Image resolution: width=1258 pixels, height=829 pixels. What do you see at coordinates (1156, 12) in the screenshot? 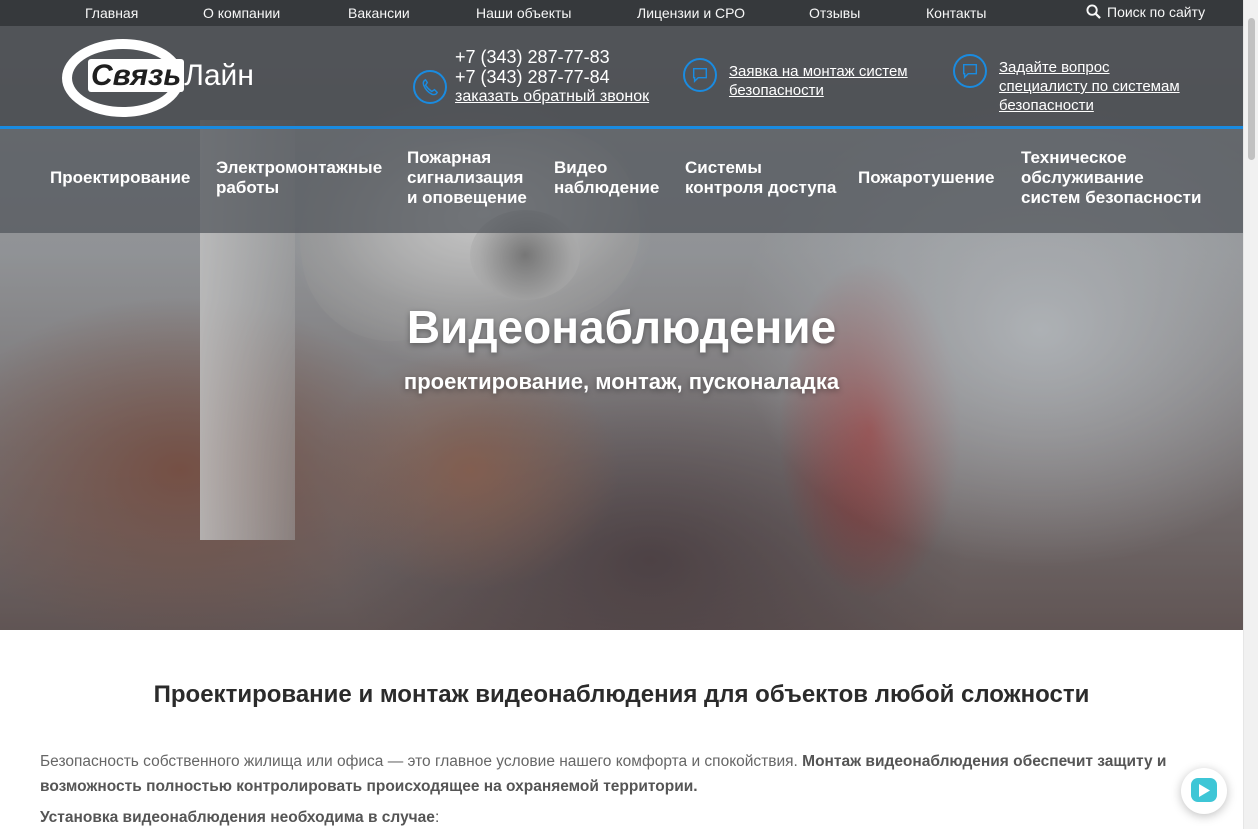
I see `search-label: Поиск по сайту` at bounding box center [1156, 12].